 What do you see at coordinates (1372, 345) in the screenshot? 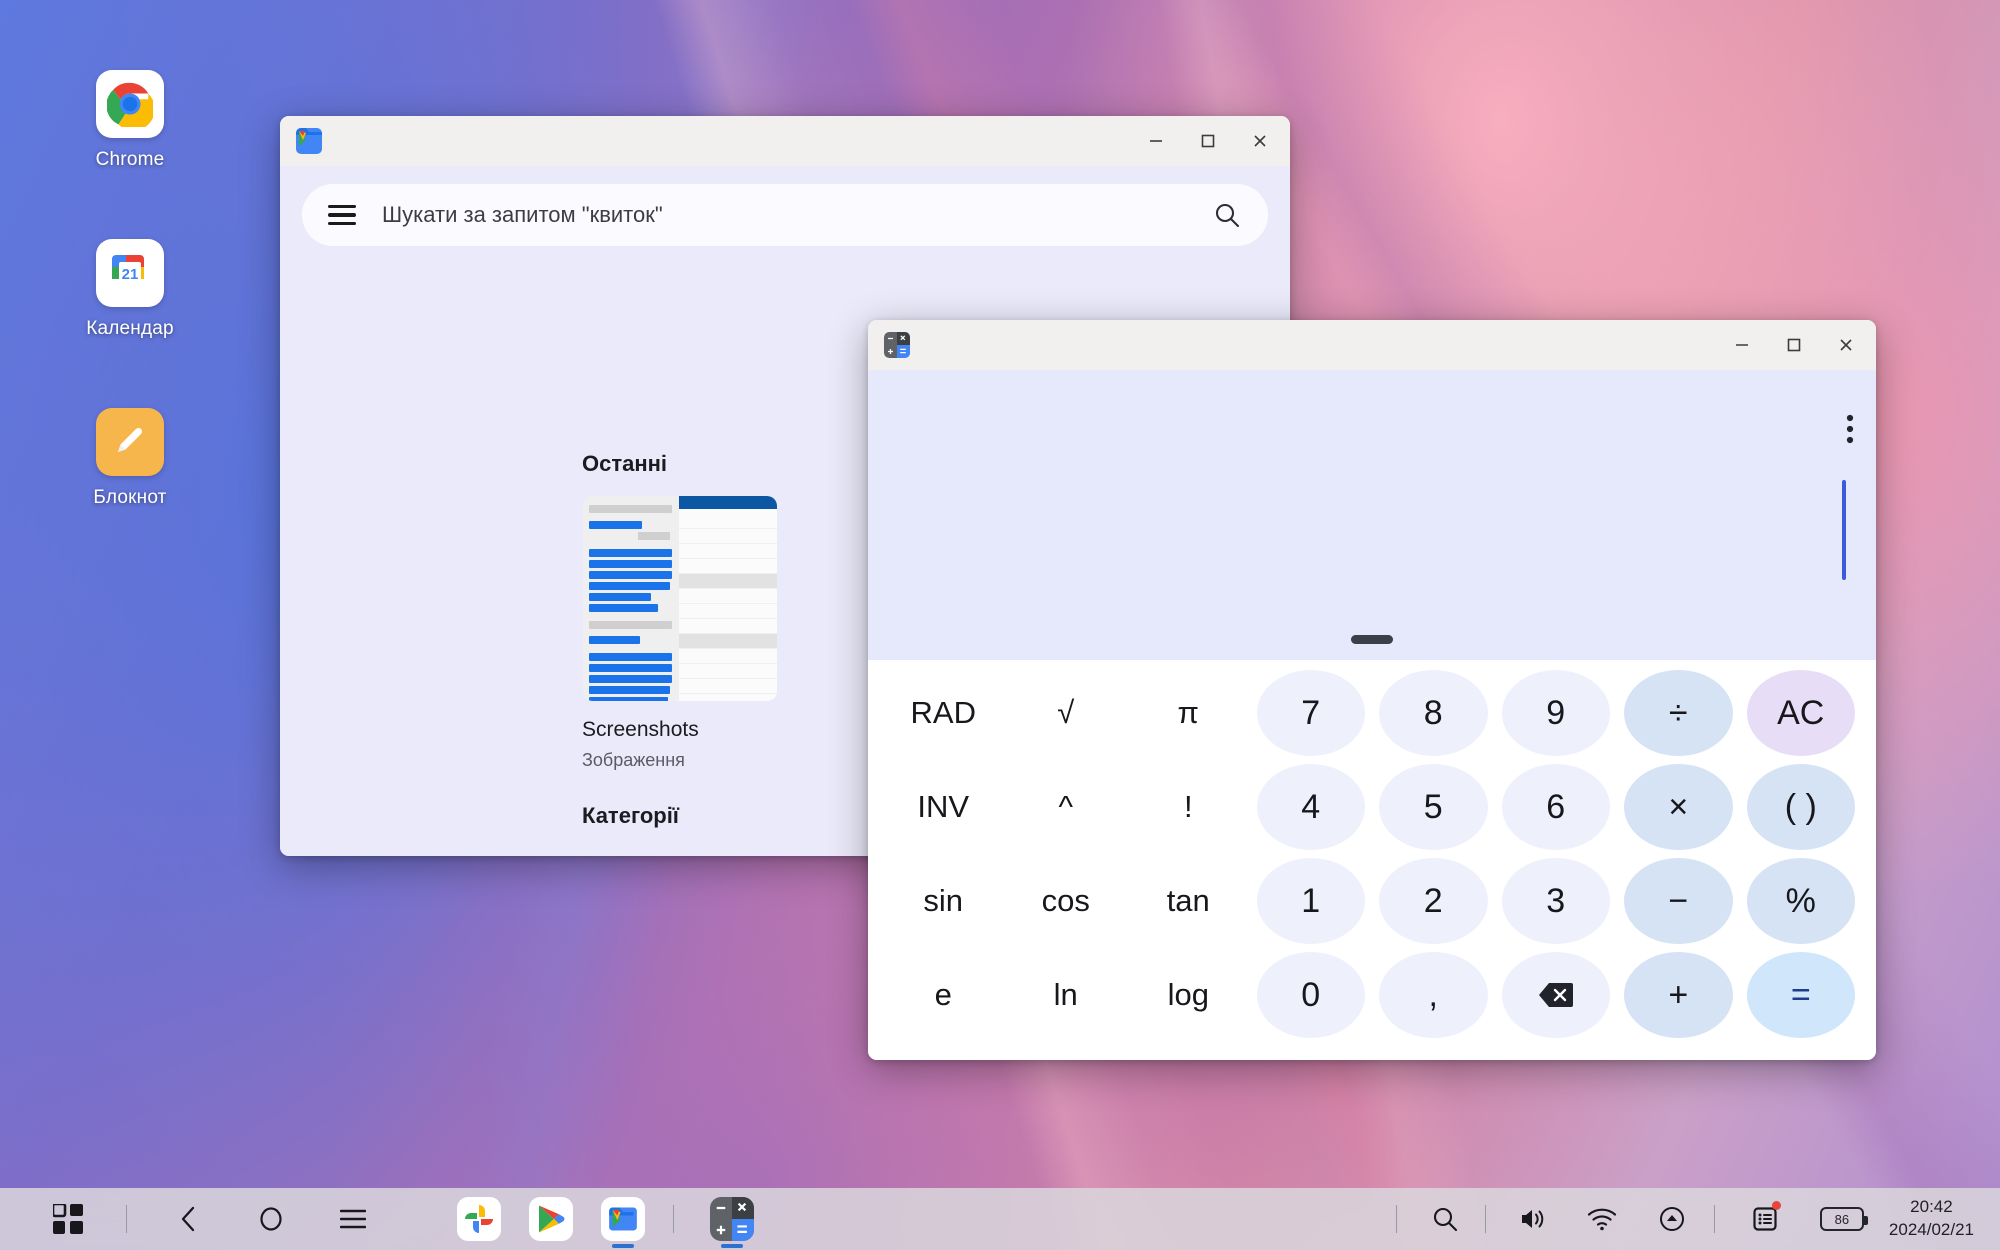
I see `calculator-titlebar` at bounding box center [1372, 345].